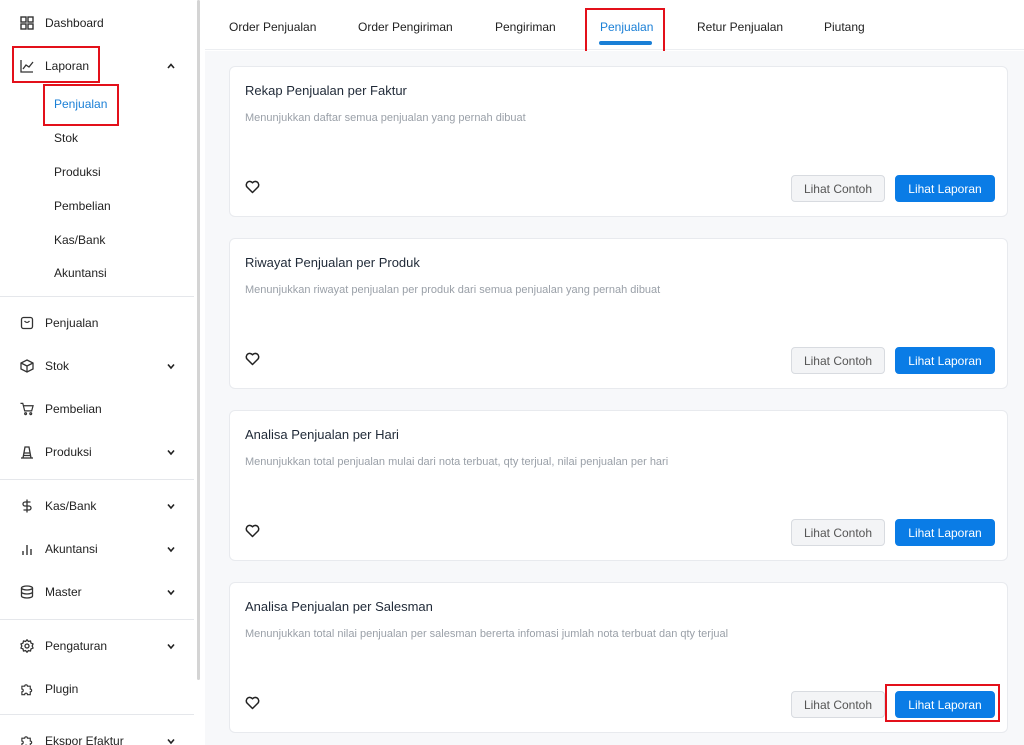 Image resolution: width=1024 pixels, height=745 pixels. I want to click on sidebar-item-akuntansi: Akuntansi, so click(97, 549).